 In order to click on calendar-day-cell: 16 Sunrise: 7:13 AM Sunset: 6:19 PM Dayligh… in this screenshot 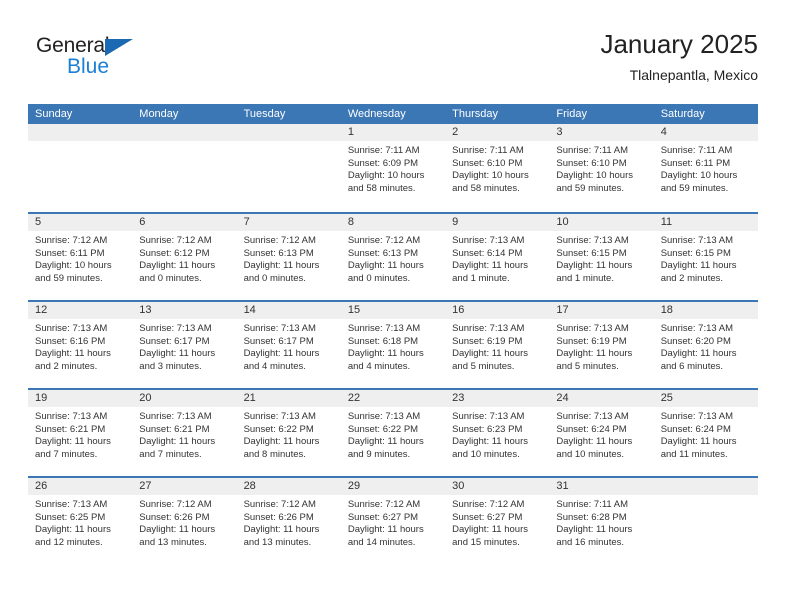, I will do `click(497, 345)`.